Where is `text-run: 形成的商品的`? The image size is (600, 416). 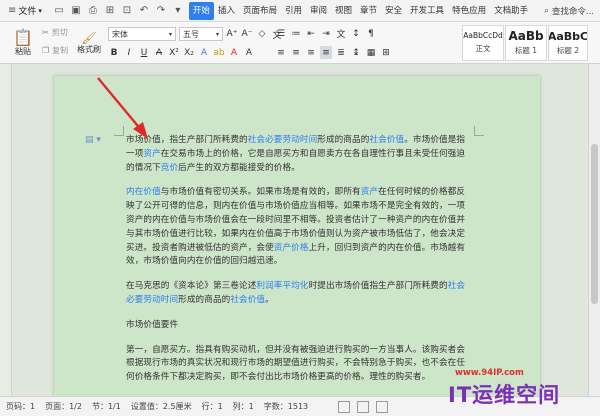
text-run: 形成的商品的 is located at coordinates (204, 299).